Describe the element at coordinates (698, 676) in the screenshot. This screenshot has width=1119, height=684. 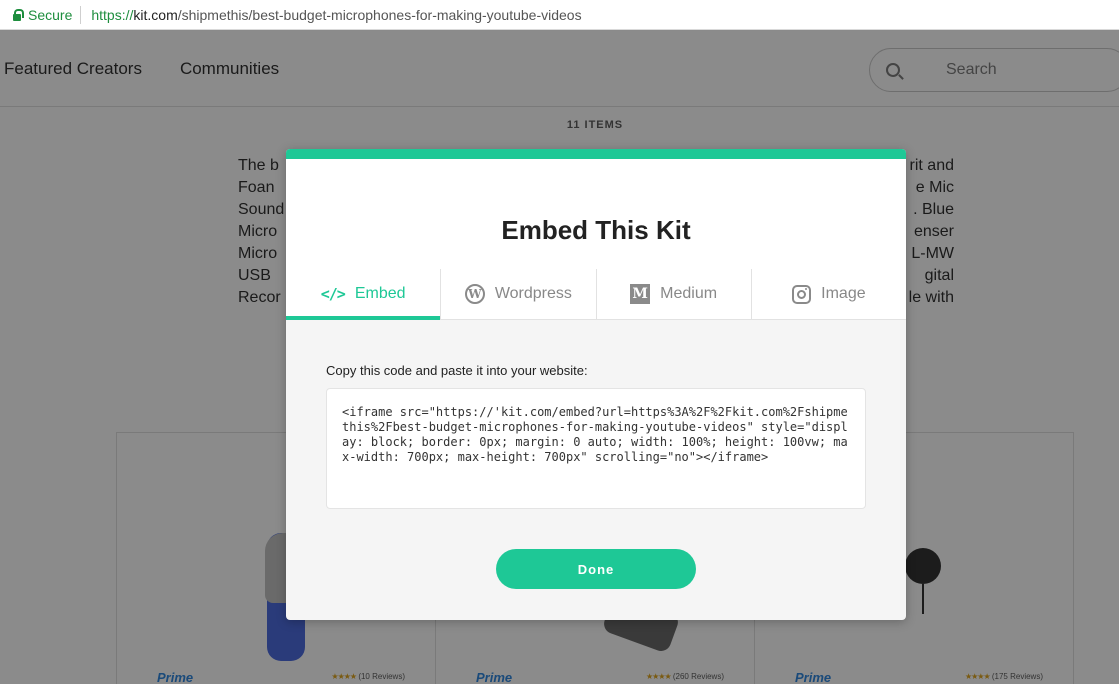
I see `review-count: (260 Reviews)` at that location.